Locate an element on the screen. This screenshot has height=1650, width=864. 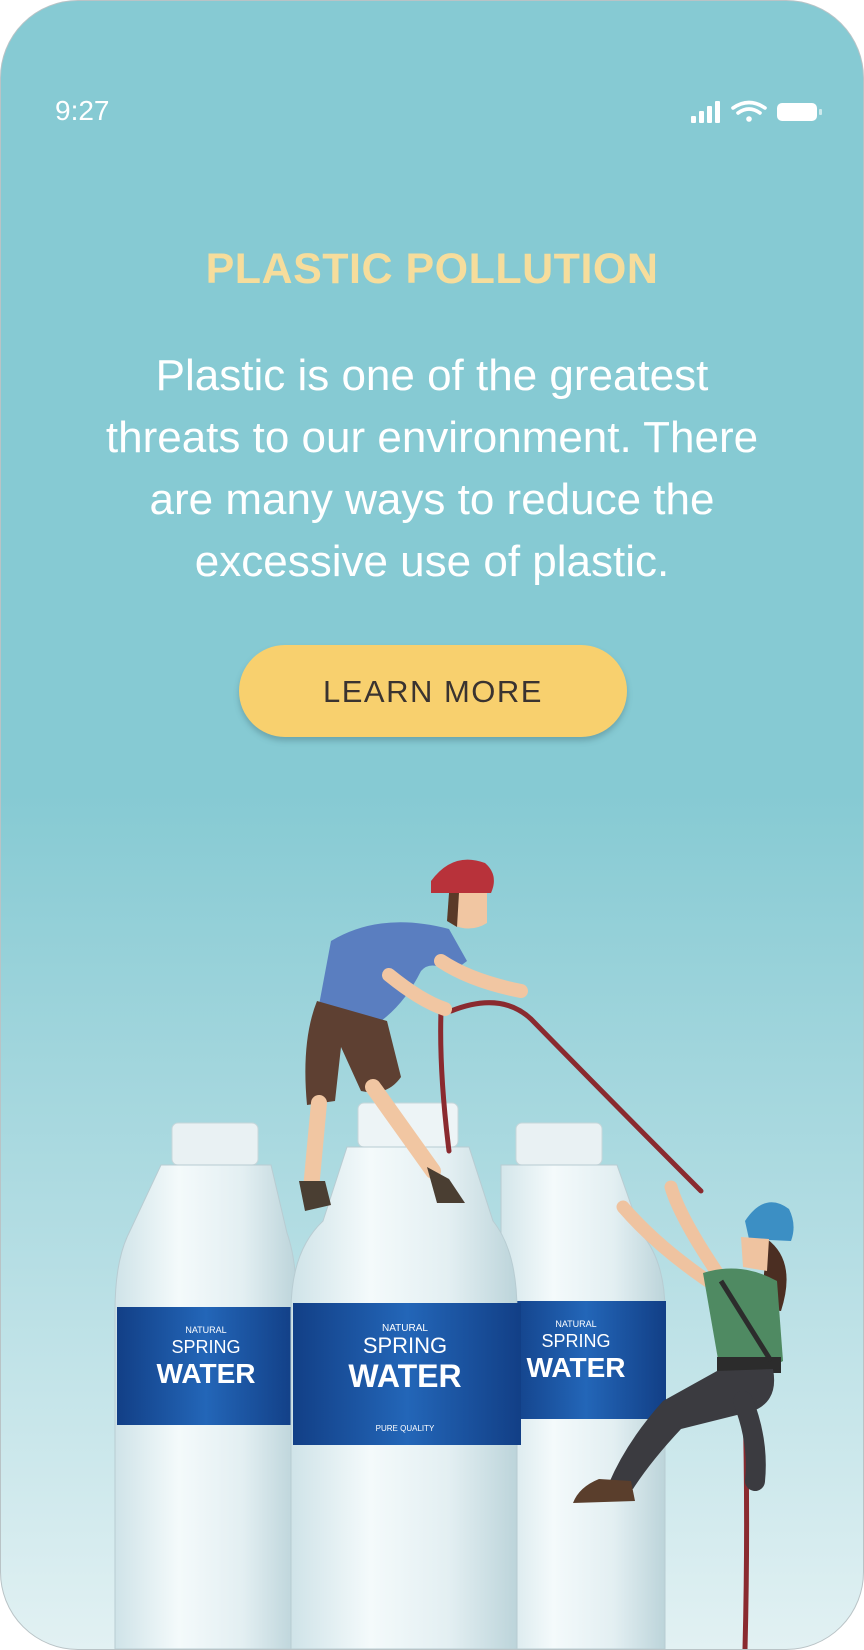
status-time: 9:27 is located at coordinates (82, 110).